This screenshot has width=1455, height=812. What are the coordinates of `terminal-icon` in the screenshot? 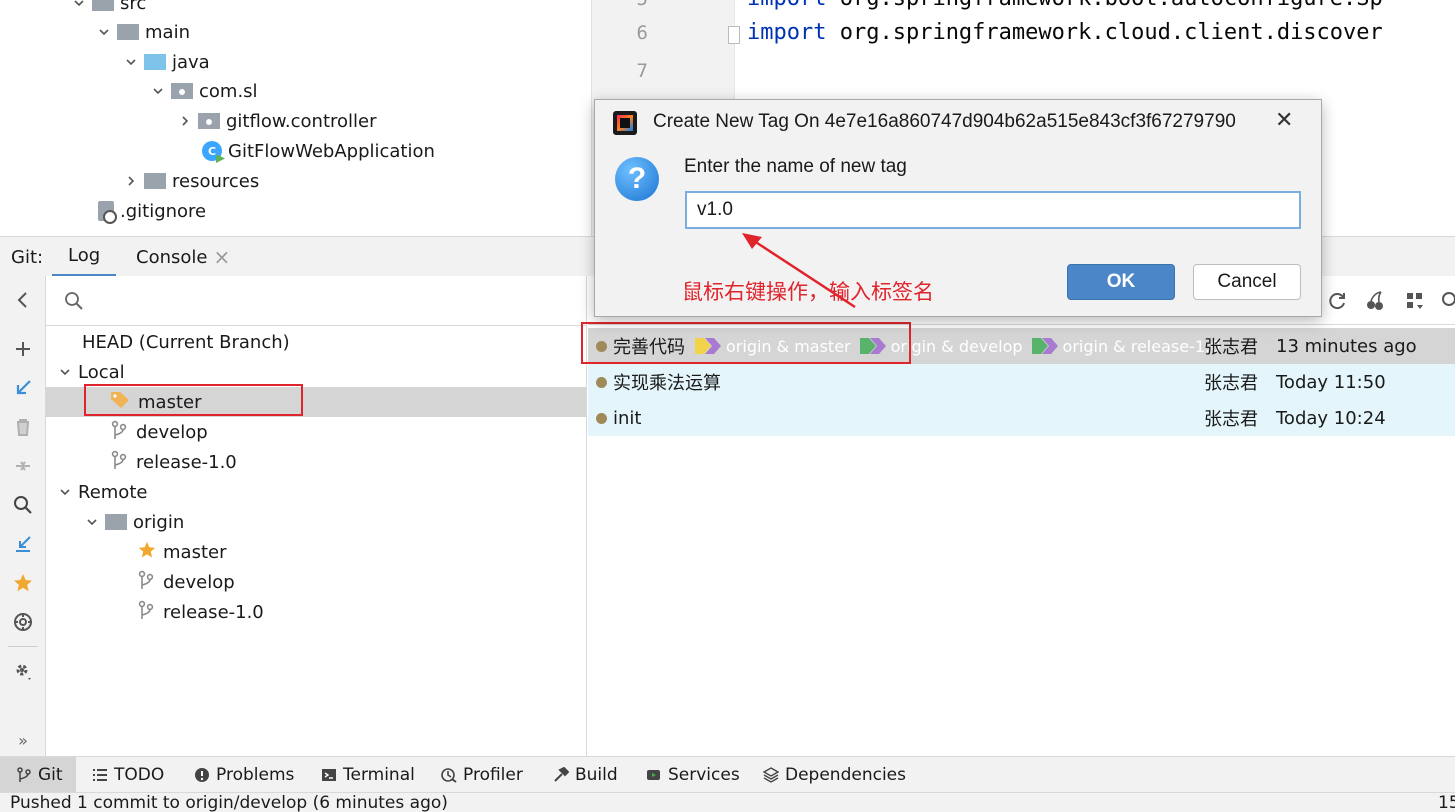 It's located at (329, 775).